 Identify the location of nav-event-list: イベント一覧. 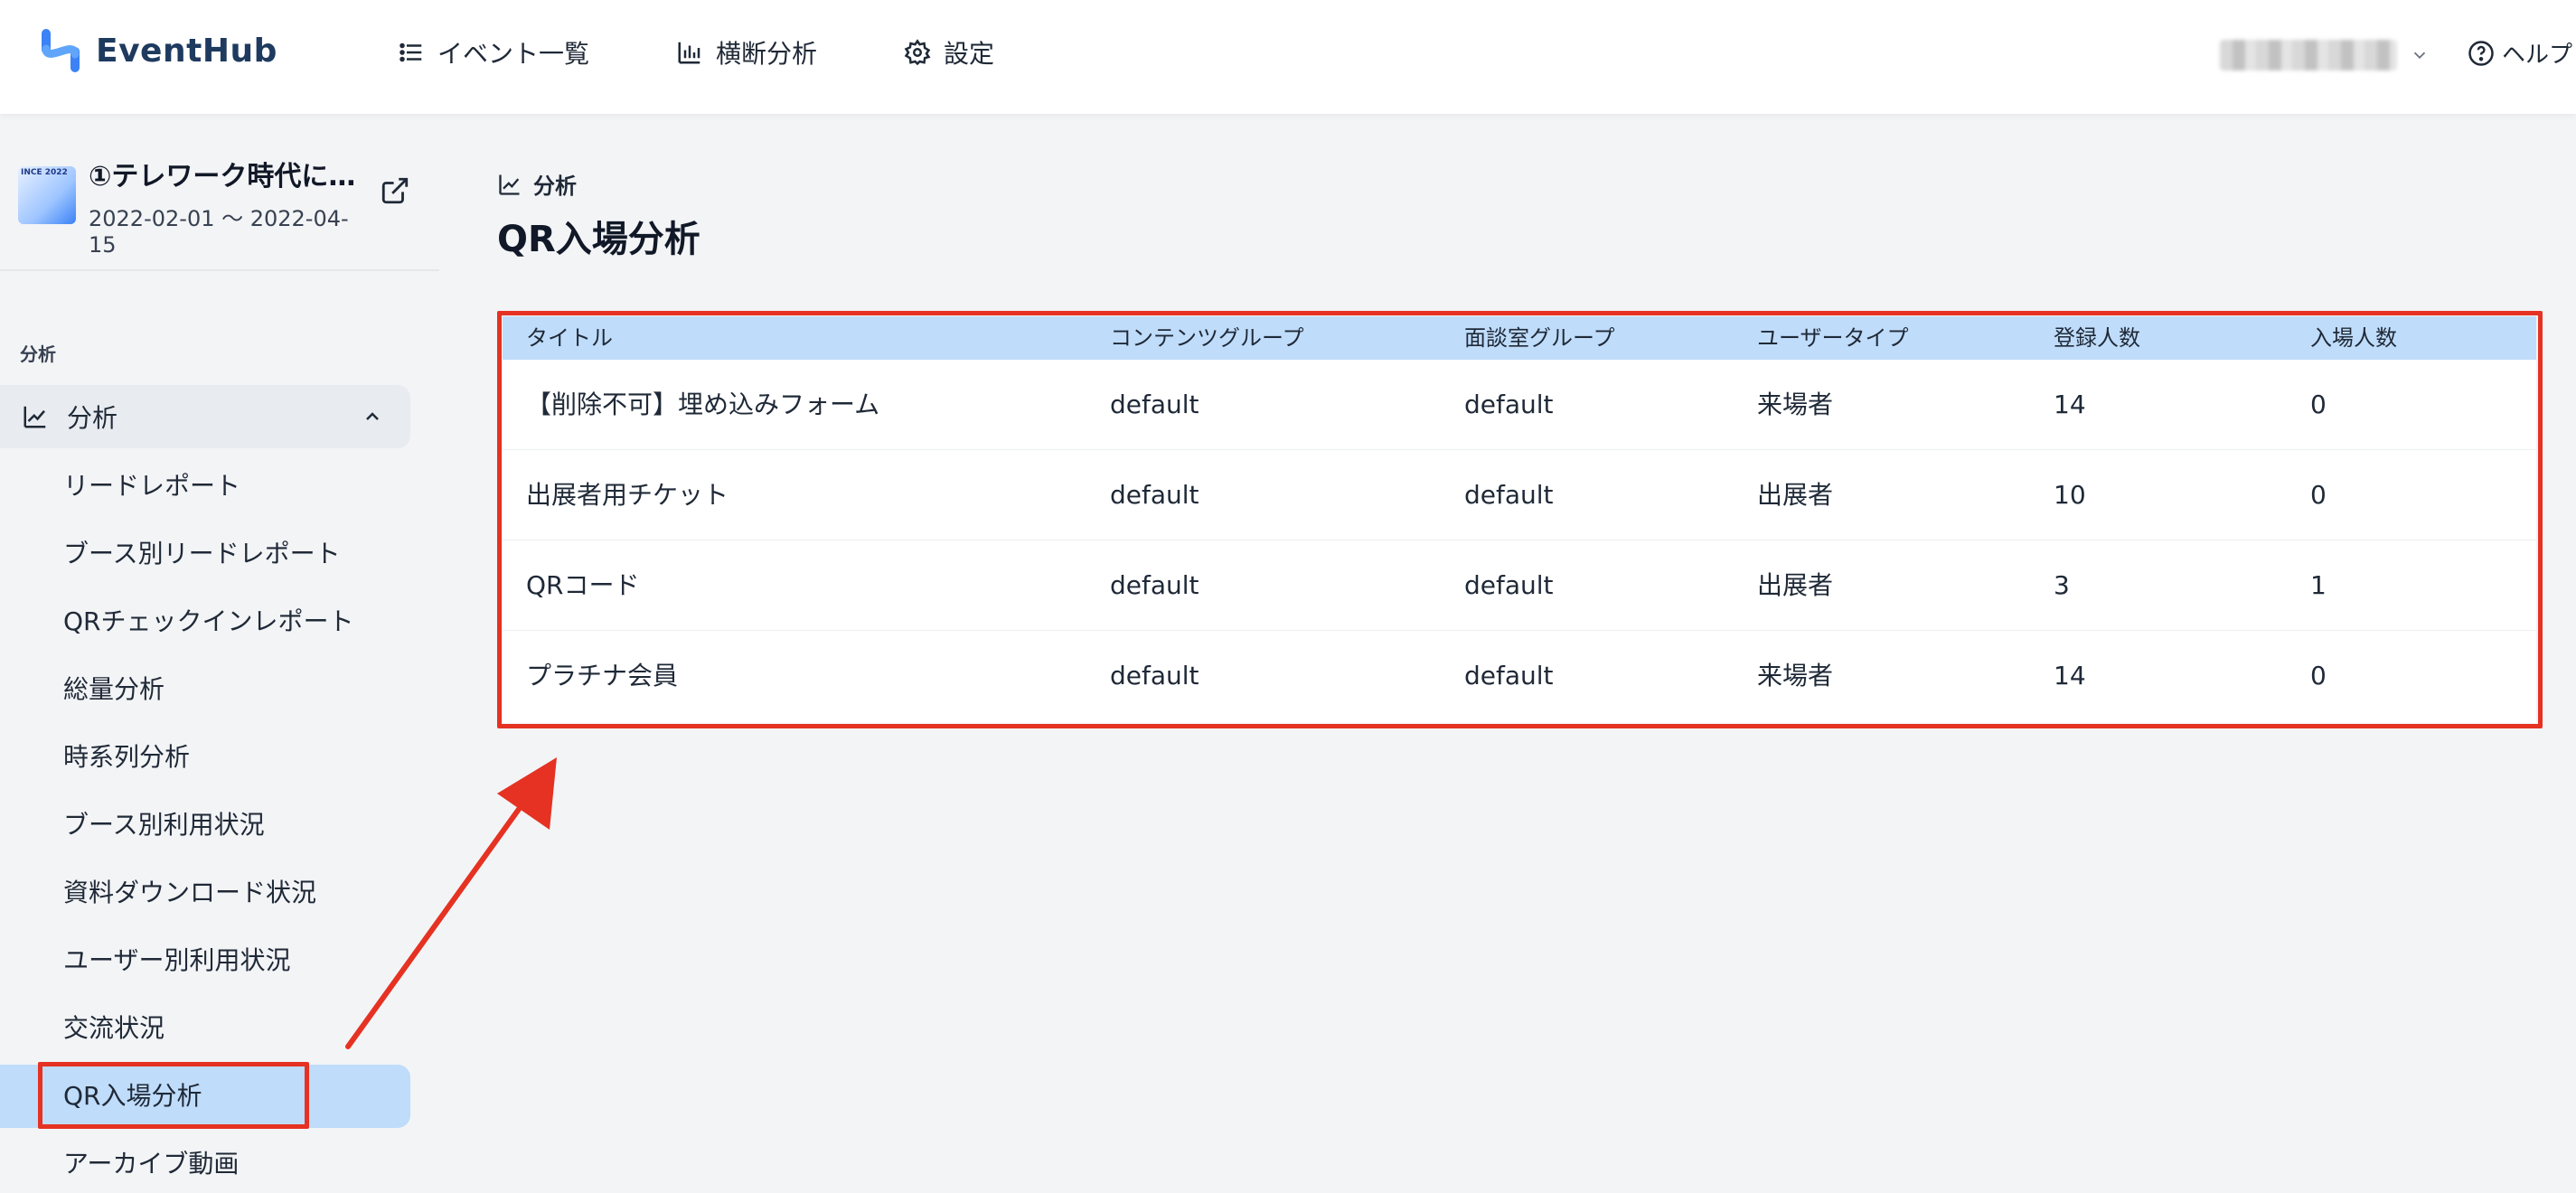
(494, 52).